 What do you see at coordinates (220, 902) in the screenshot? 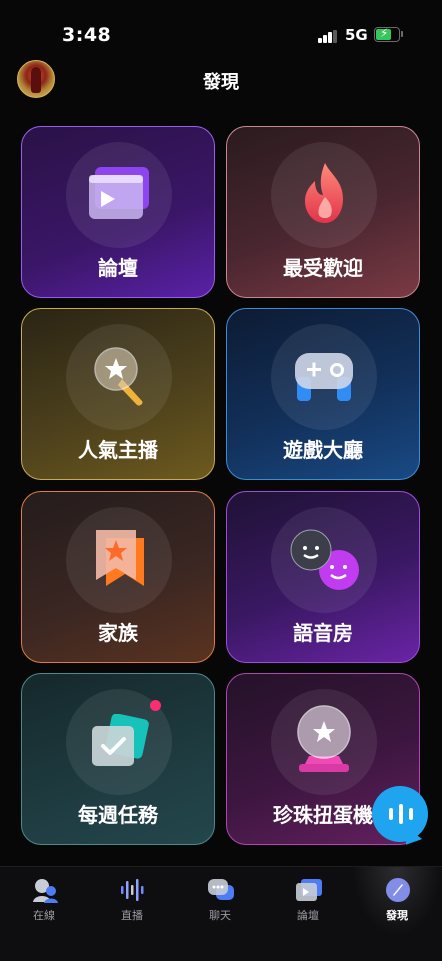
I see `tab-chat: 聊天` at bounding box center [220, 902].